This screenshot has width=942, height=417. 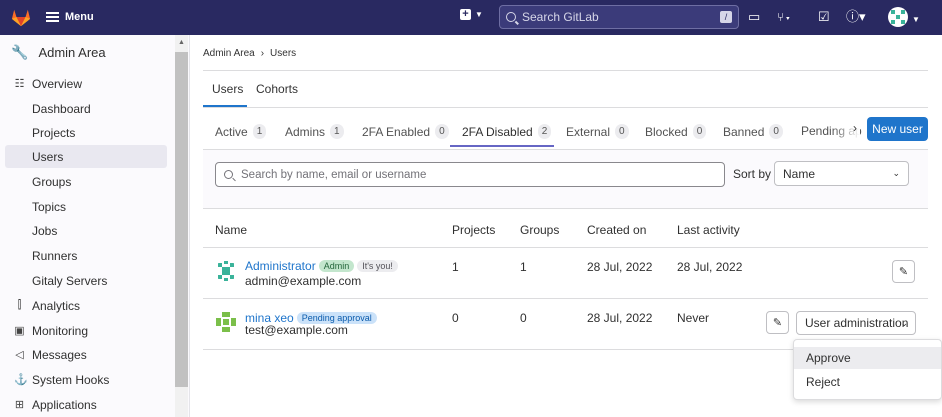 What do you see at coordinates (280, 266) in the screenshot?
I see `user-name-link: Administrator` at bounding box center [280, 266].